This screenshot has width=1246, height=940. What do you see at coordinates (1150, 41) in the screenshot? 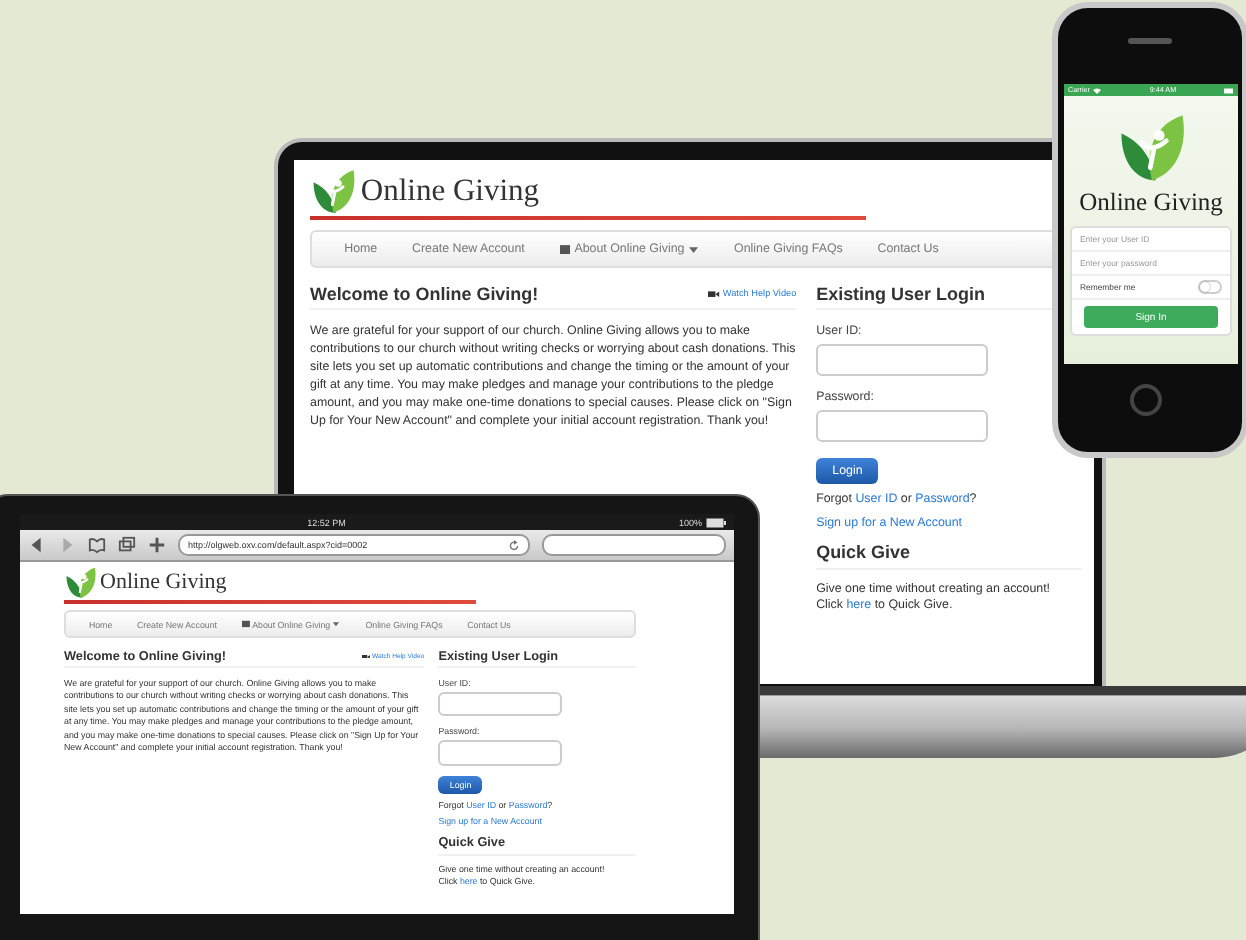
I see `phone-speaker` at bounding box center [1150, 41].